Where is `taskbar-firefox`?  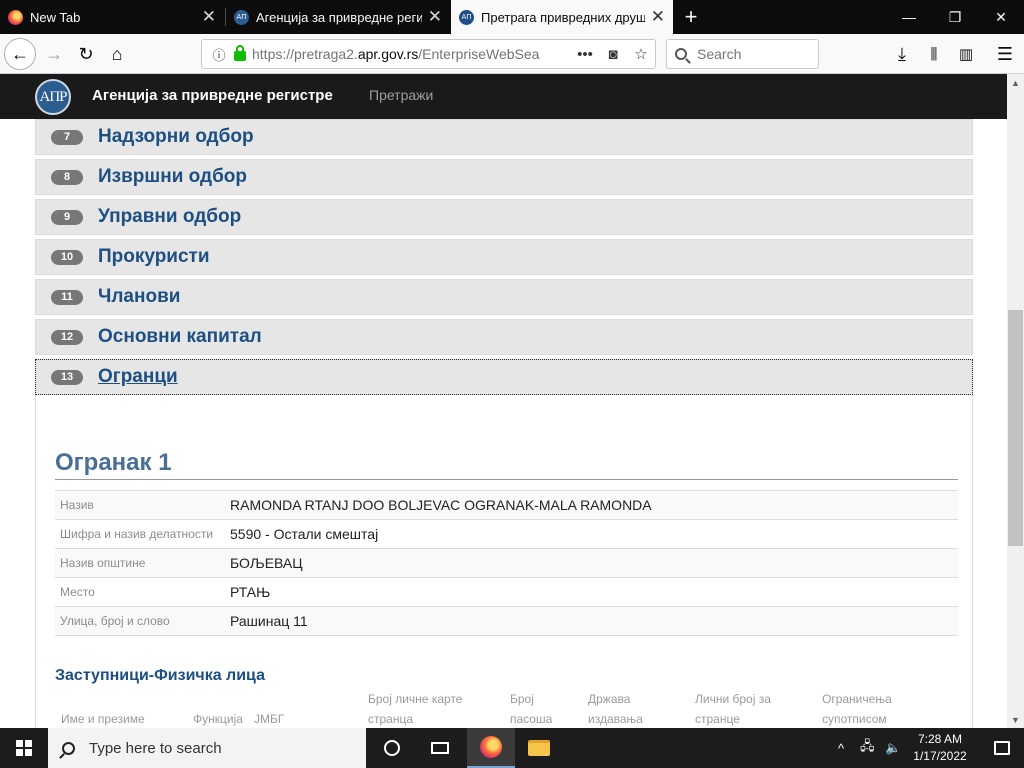
taskbar-firefox is located at coordinates (491, 748).